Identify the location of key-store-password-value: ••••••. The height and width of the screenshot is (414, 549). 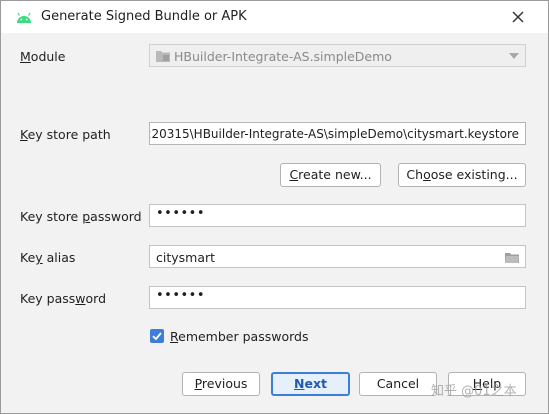
(181, 213).